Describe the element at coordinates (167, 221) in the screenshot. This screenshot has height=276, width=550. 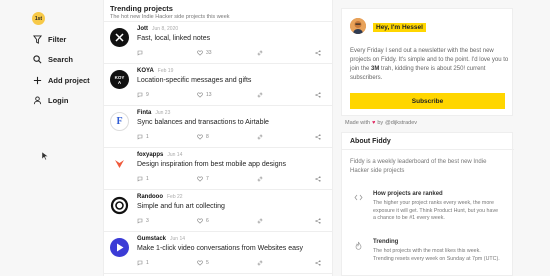
I see `comment-button: 3` at that location.